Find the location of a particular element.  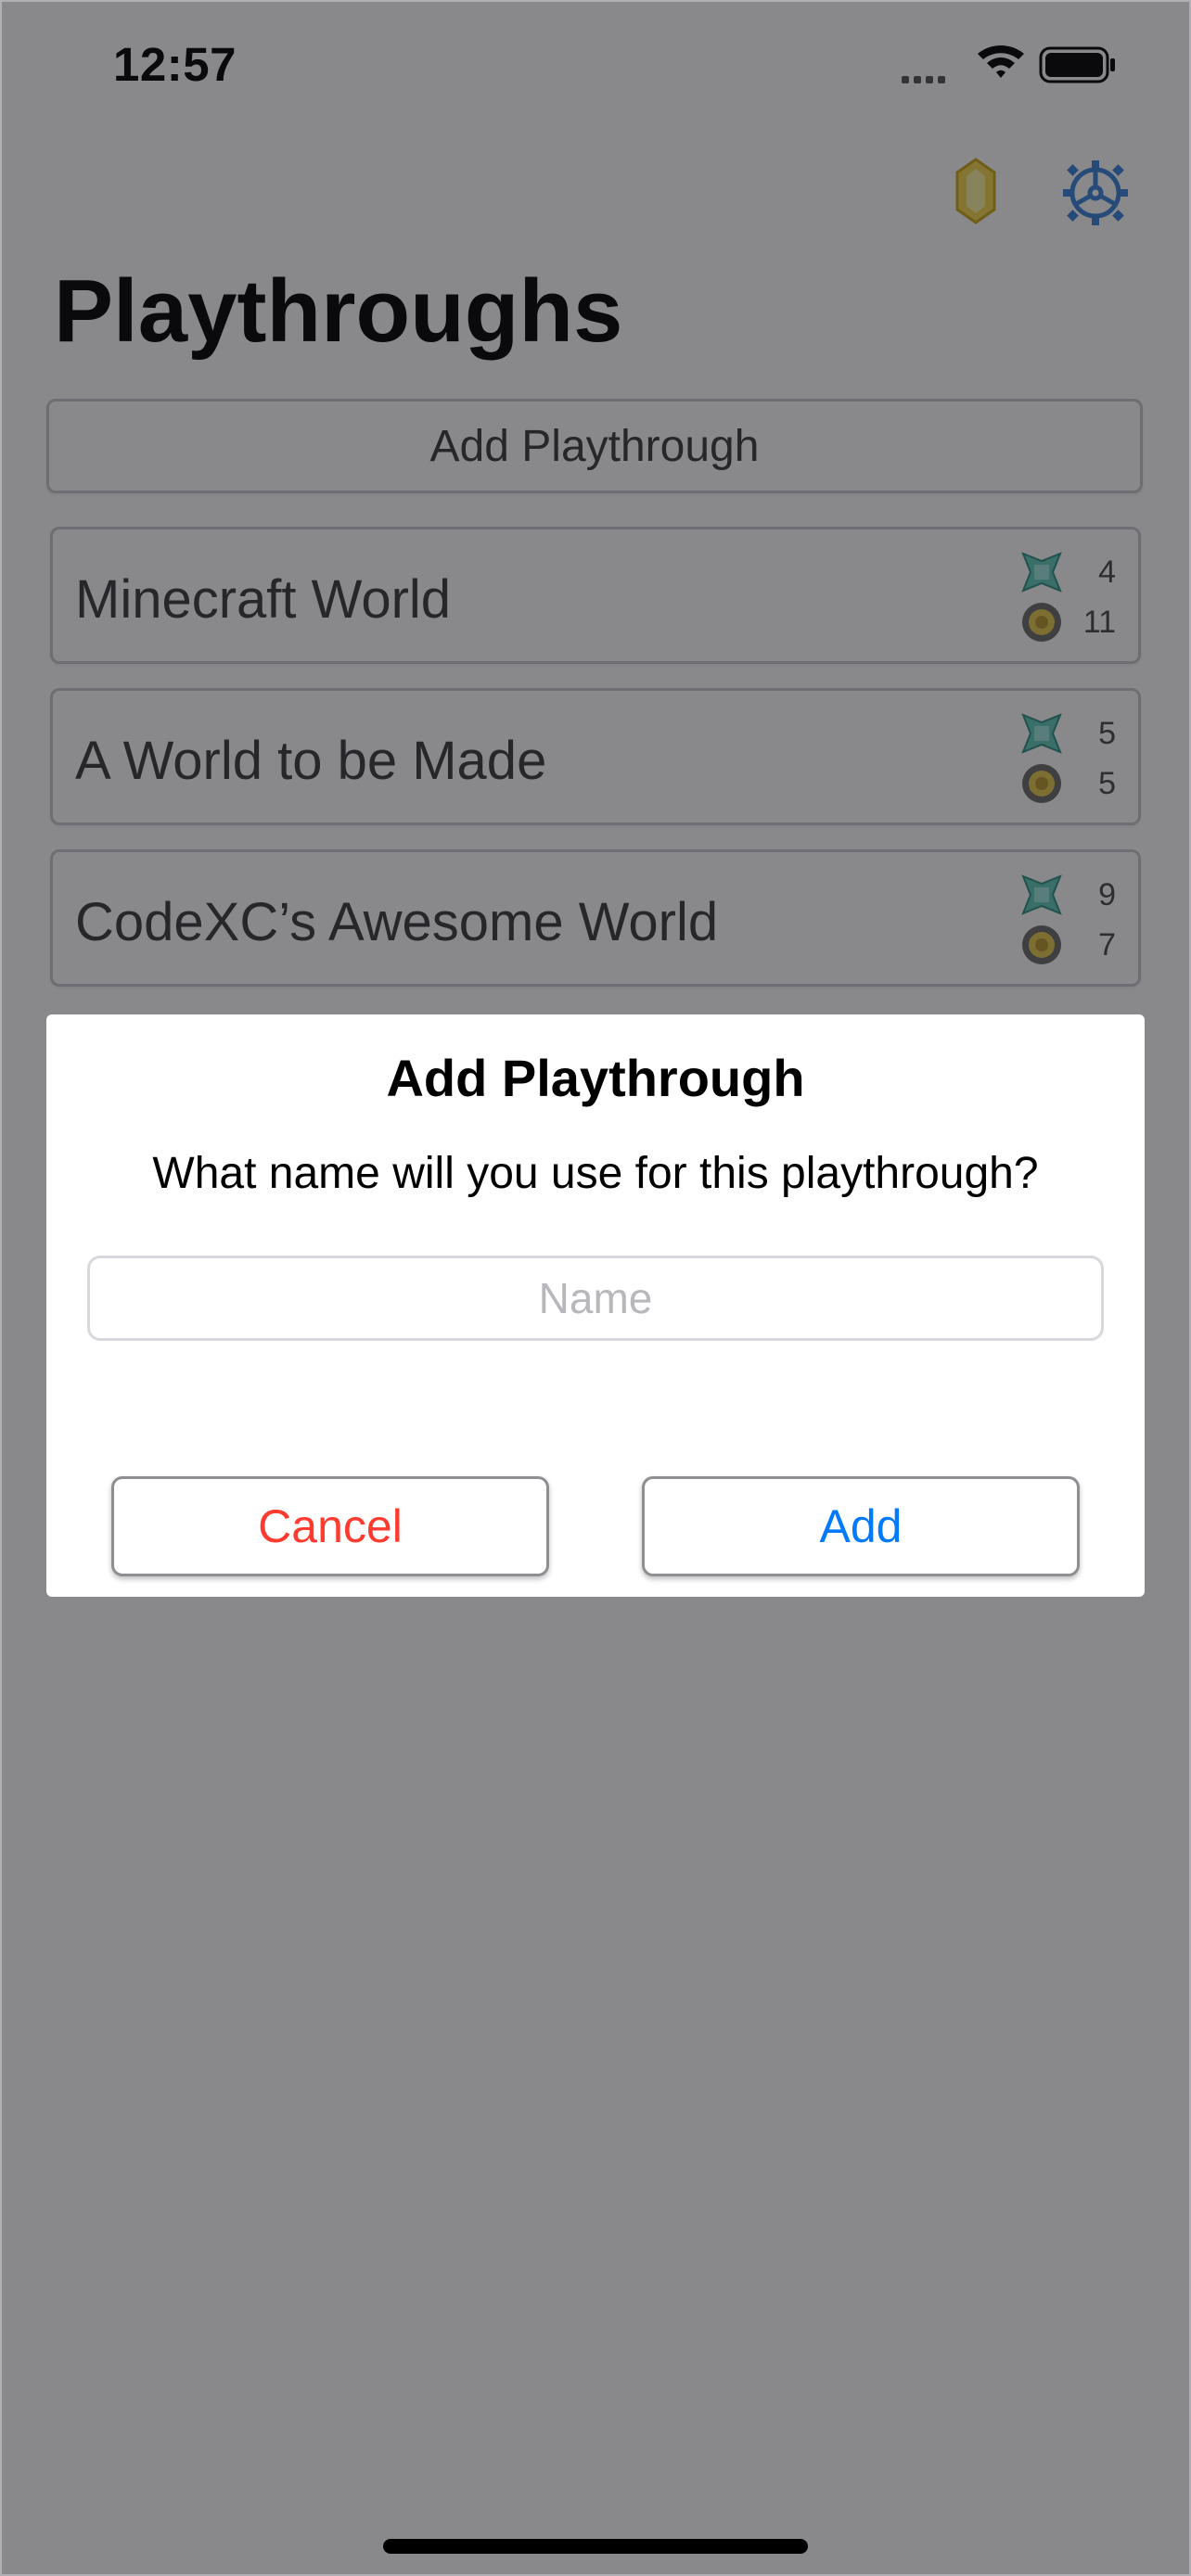

dialog-title: Add Playthrough is located at coordinates (595, 1078).